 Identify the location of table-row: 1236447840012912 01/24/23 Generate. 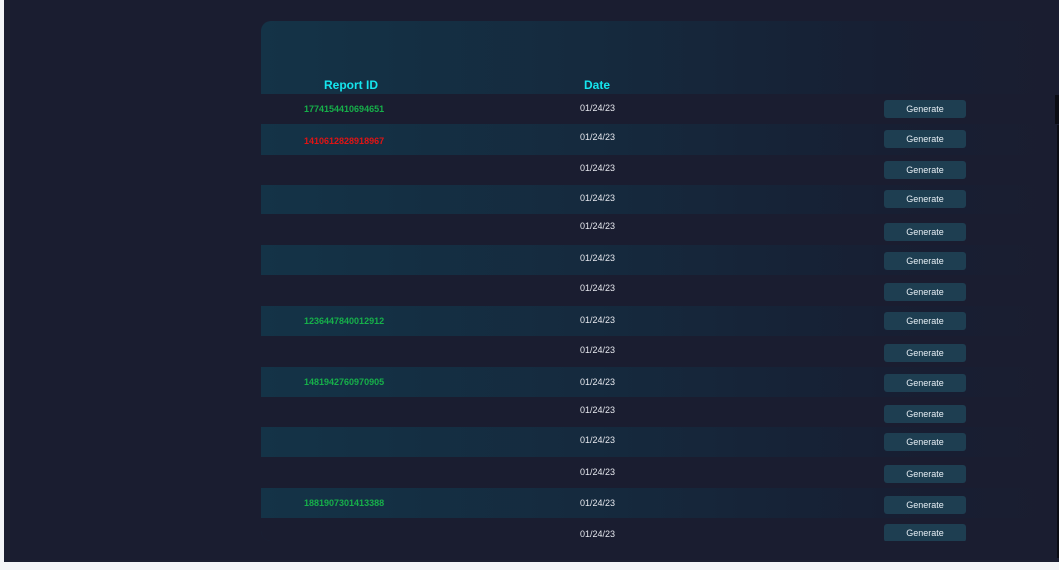
(660, 321).